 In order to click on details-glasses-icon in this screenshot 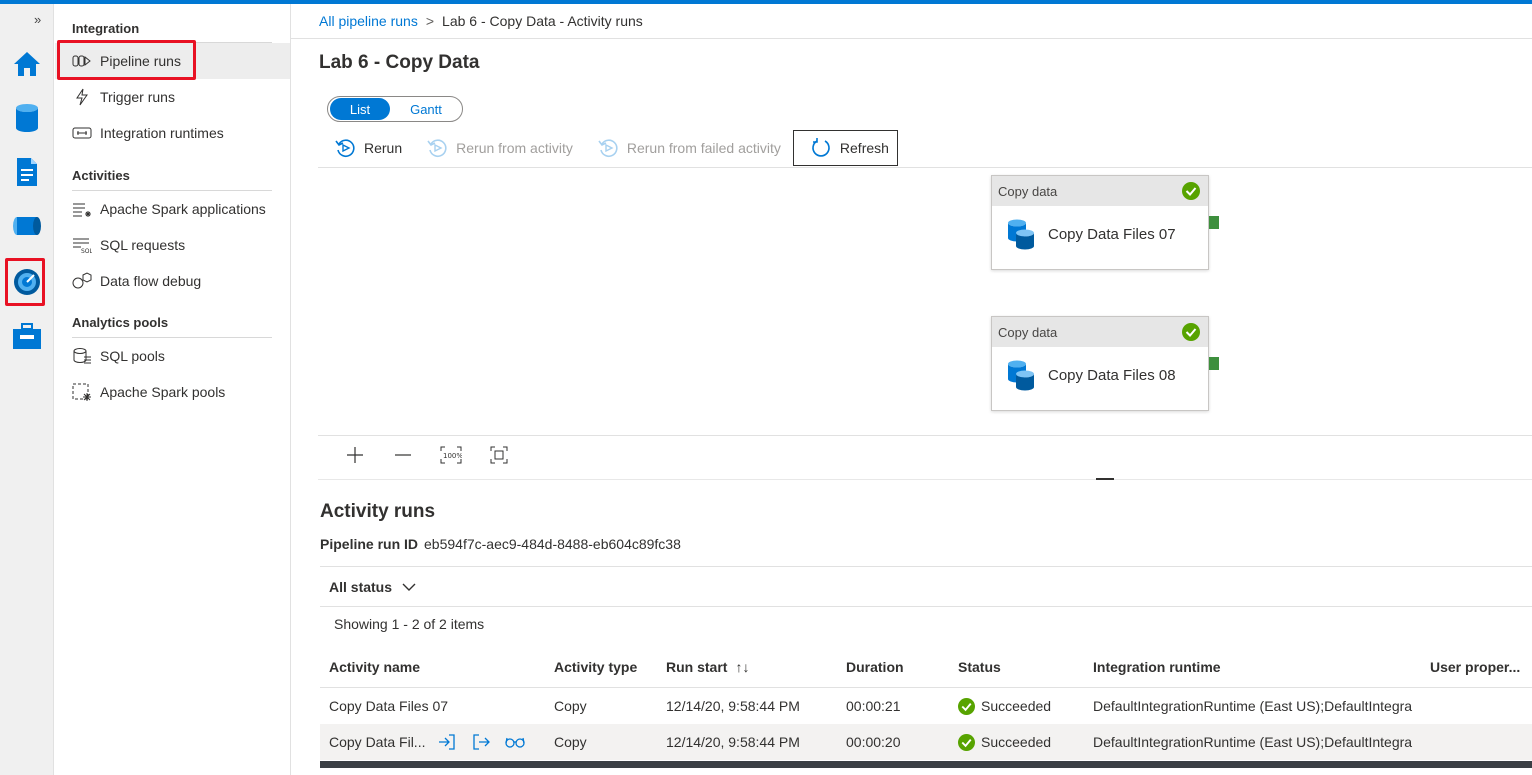, I will do `click(515, 742)`.